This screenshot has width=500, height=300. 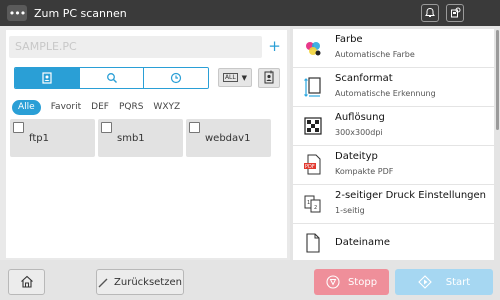 What do you see at coordinates (39, 138) in the screenshot?
I see `destination-label: ftp1` at bounding box center [39, 138].